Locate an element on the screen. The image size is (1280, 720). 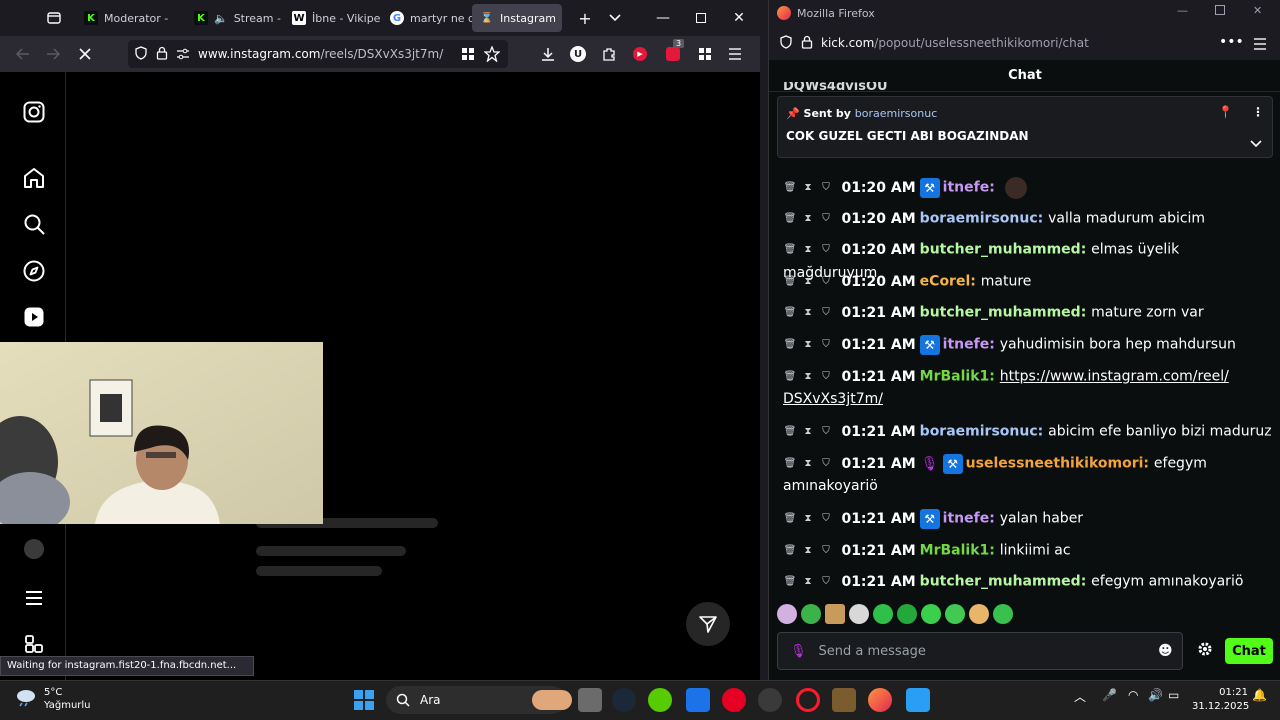
notepad-icon is located at coordinates (918, 700).